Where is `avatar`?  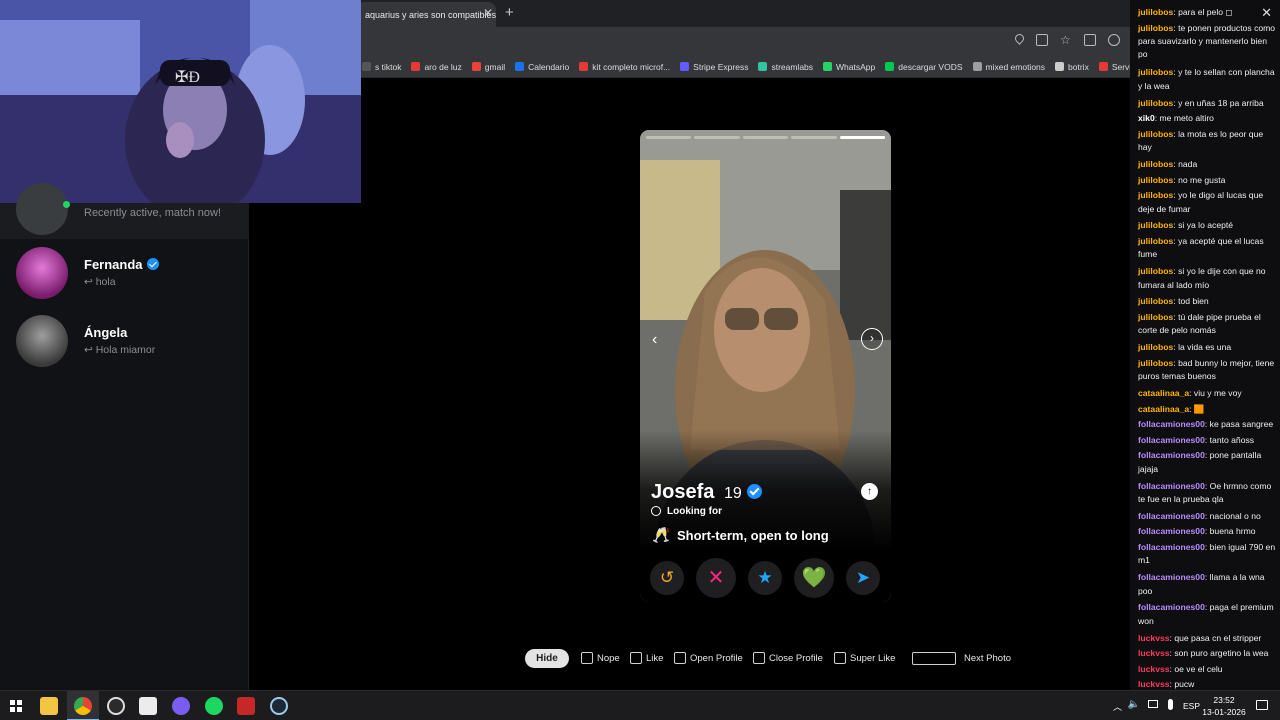 avatar is located at coordinates (42, 341).